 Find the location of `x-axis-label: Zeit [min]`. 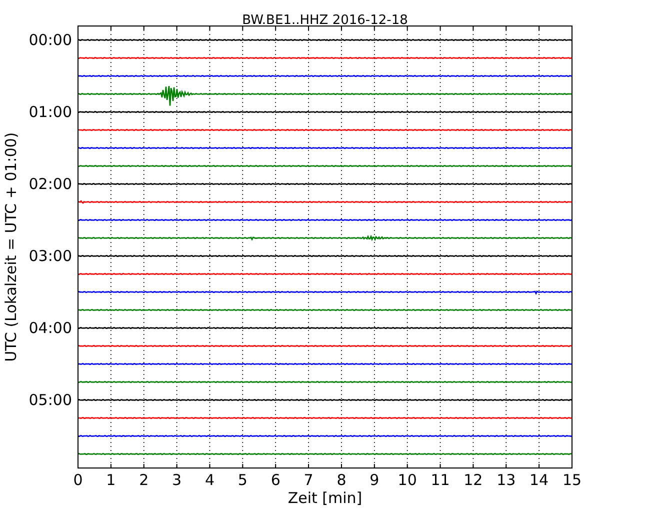

x-axis-label: Zeit [min] is located at coordinates (325, 498).